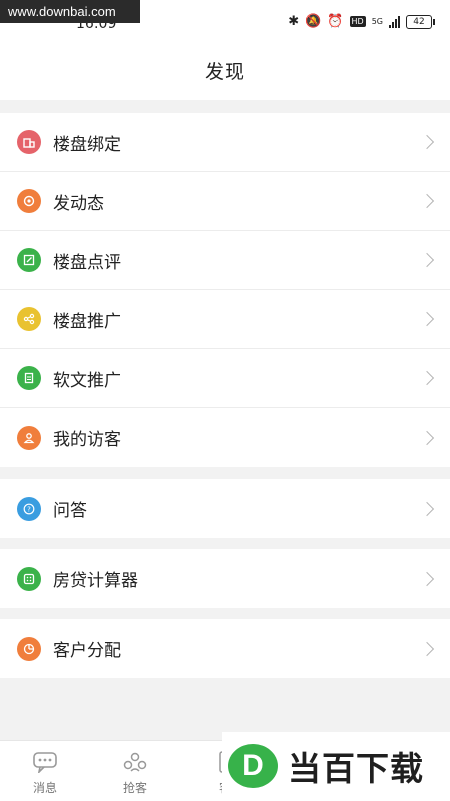 Image resolution: width=450 pixels, height=801 pixels. I want to click on brand-logo: D, so click(253, 766).